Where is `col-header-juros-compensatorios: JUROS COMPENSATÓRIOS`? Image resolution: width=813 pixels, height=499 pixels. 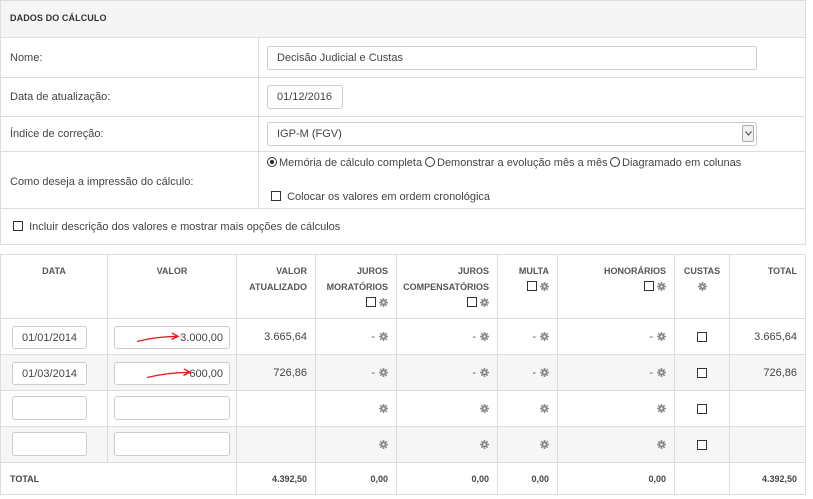
col-header-juros-compensatorios: JUROS COMPENSATÓRIOS is located at coordinates (447, 286).